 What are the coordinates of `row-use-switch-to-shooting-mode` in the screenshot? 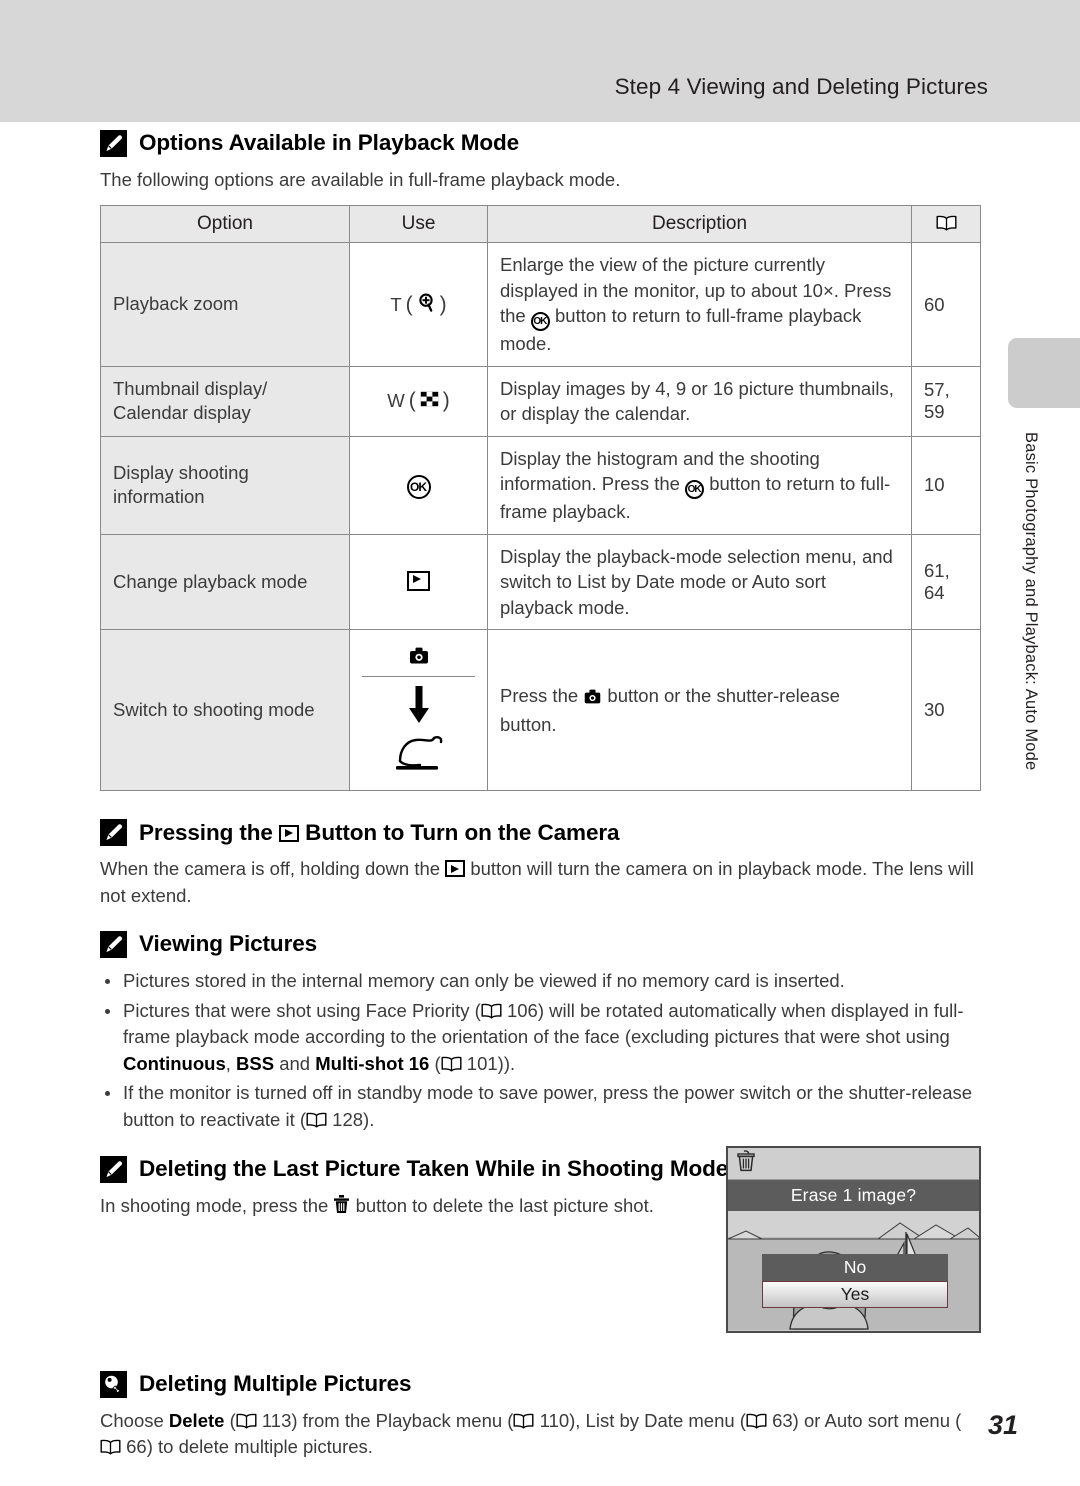 It's located at (418, 710).